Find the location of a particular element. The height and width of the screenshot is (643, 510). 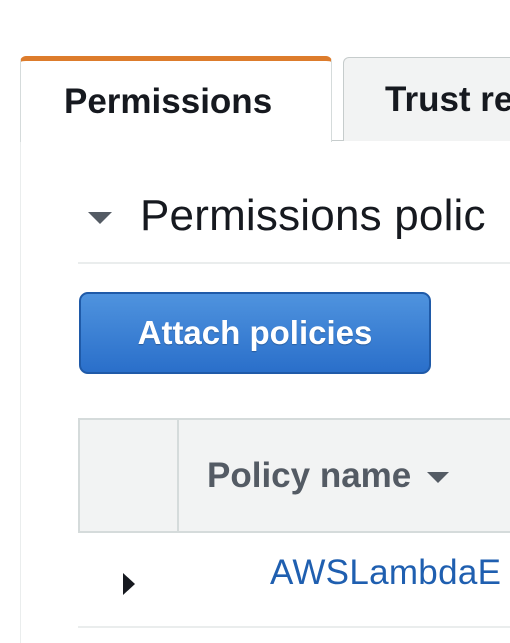

section-divider is located at coordinates (294, 263).